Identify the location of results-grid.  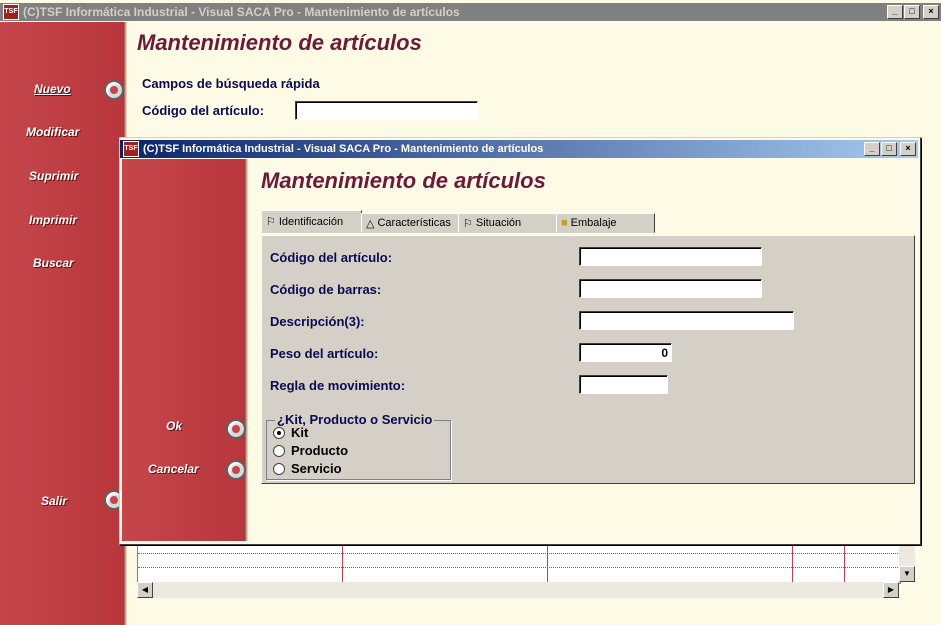
(519, 562).